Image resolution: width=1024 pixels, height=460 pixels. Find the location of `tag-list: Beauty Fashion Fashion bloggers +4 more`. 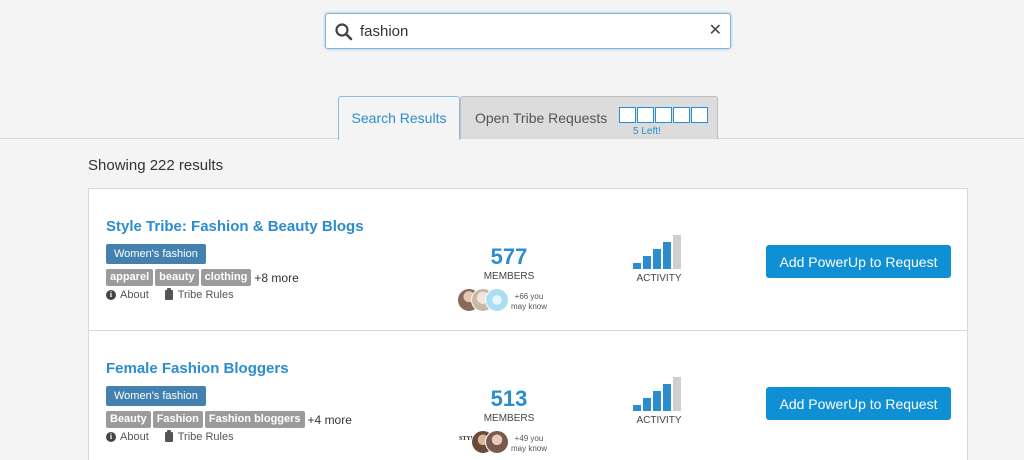

tag-list: Beauty Fashion Fashion bloggers +4 more is located at coordinates (229, 419).